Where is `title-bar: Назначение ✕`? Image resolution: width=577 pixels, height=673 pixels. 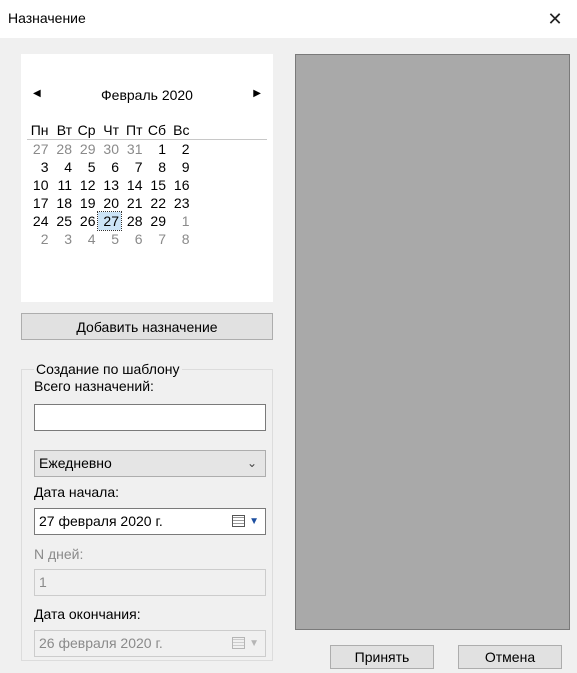 title-bar: Назначение ✕ is located at coordinates (288, 19).